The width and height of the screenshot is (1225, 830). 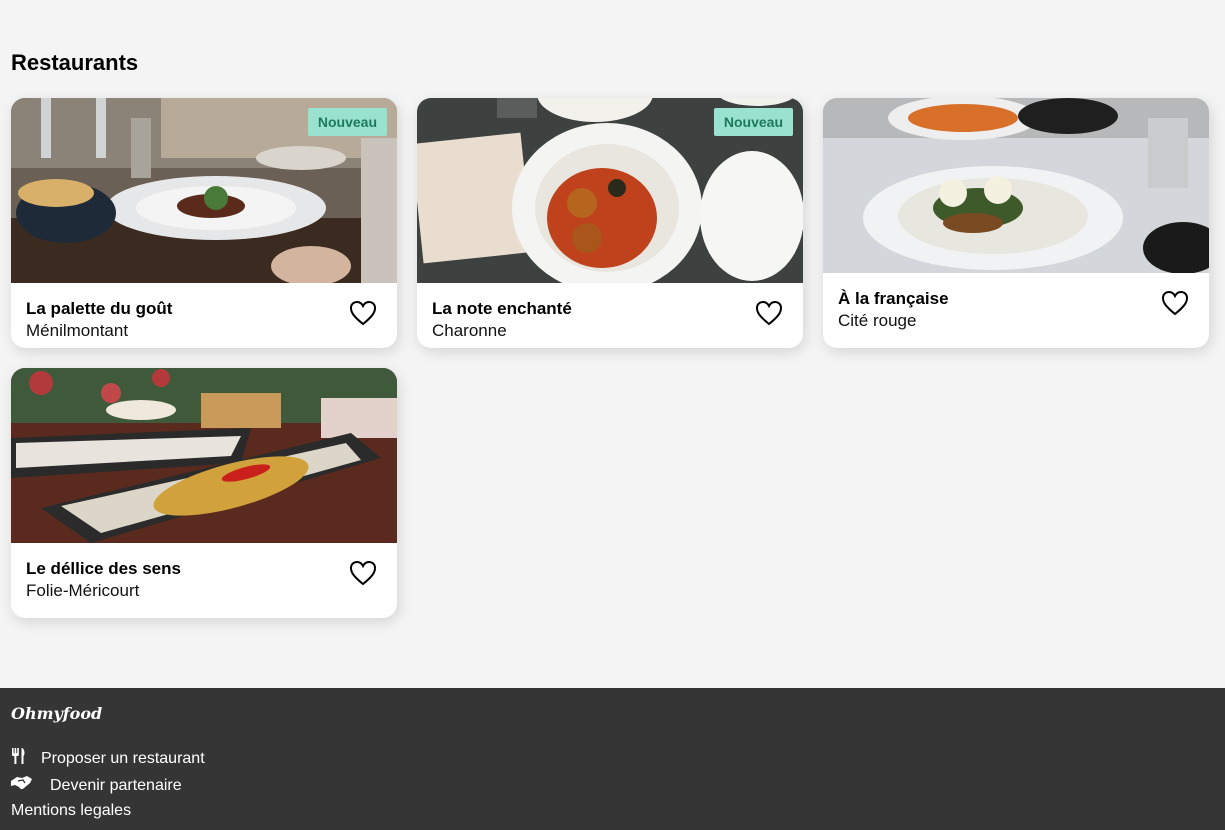 I want to click on restaurant-card: À la française Cité rouge, so click(x=1016, y=223).